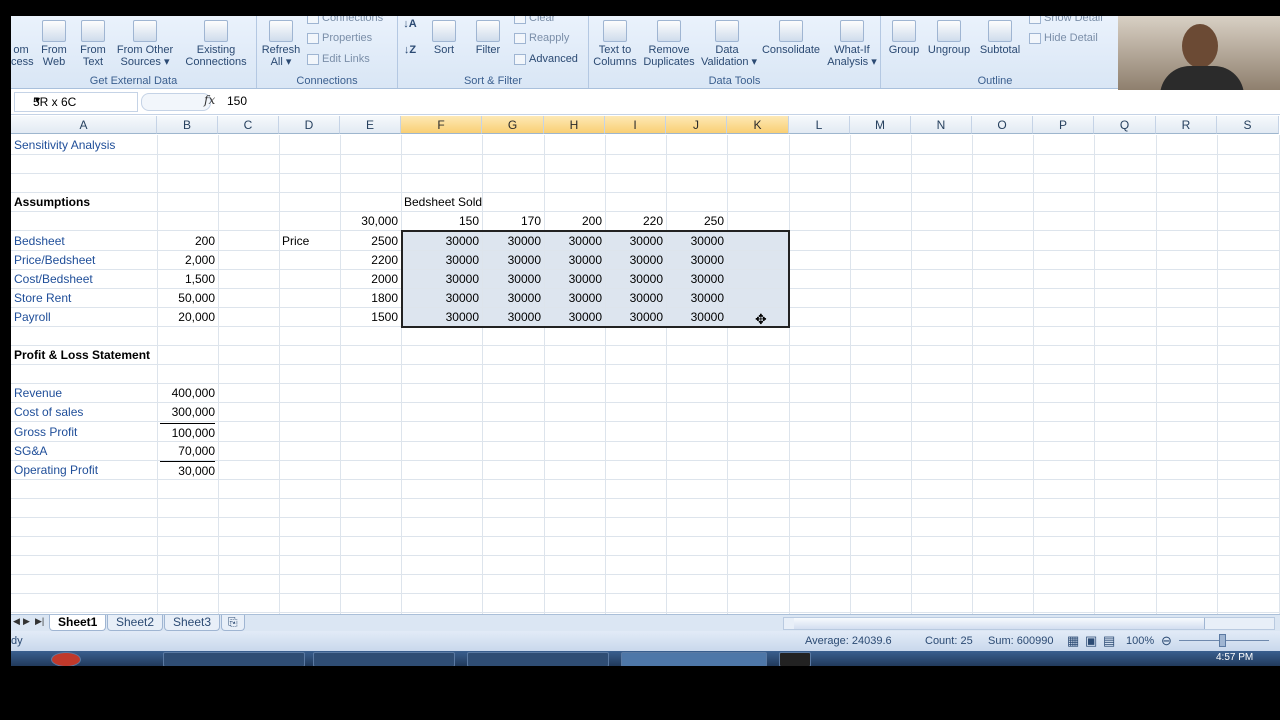 The height and width of the screenshot is (720, 1280). Describe the element at coordinates (233, 623) in the screenshot. I see `insert-sheet-icon: ⎘` at that location.